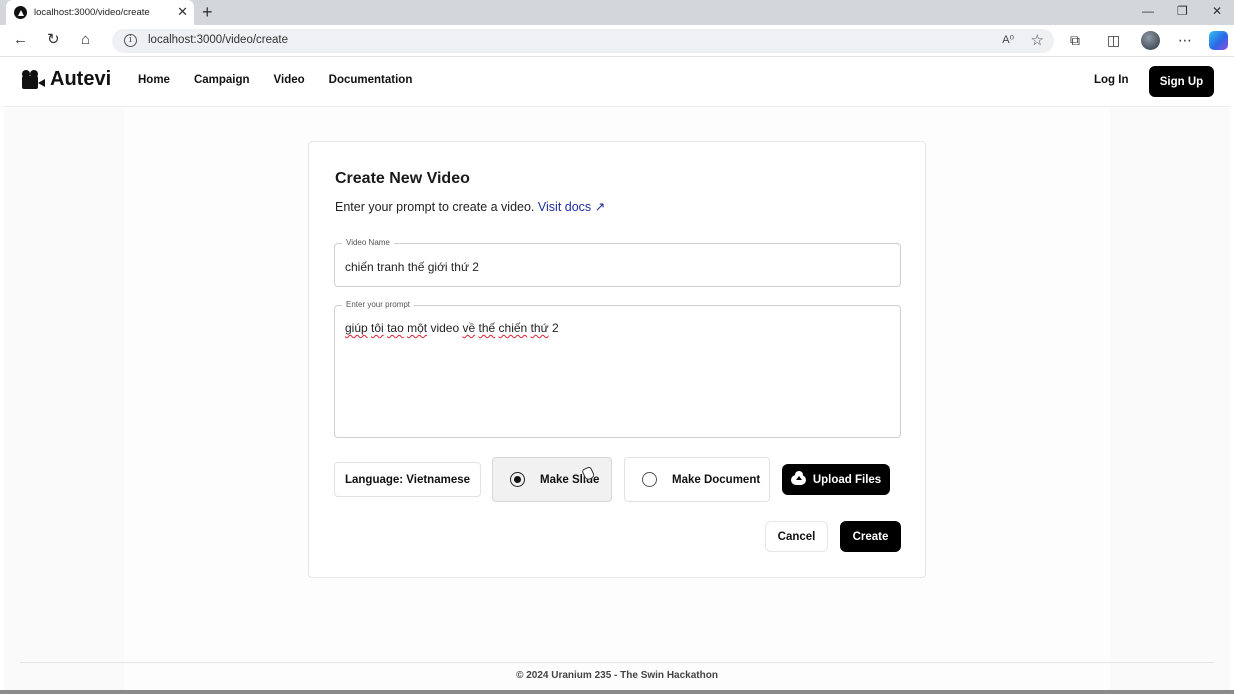 This screenshot has height=694, width=1234. I want to click on language-select-button: Language: Vietnamese, so click(407, 479).